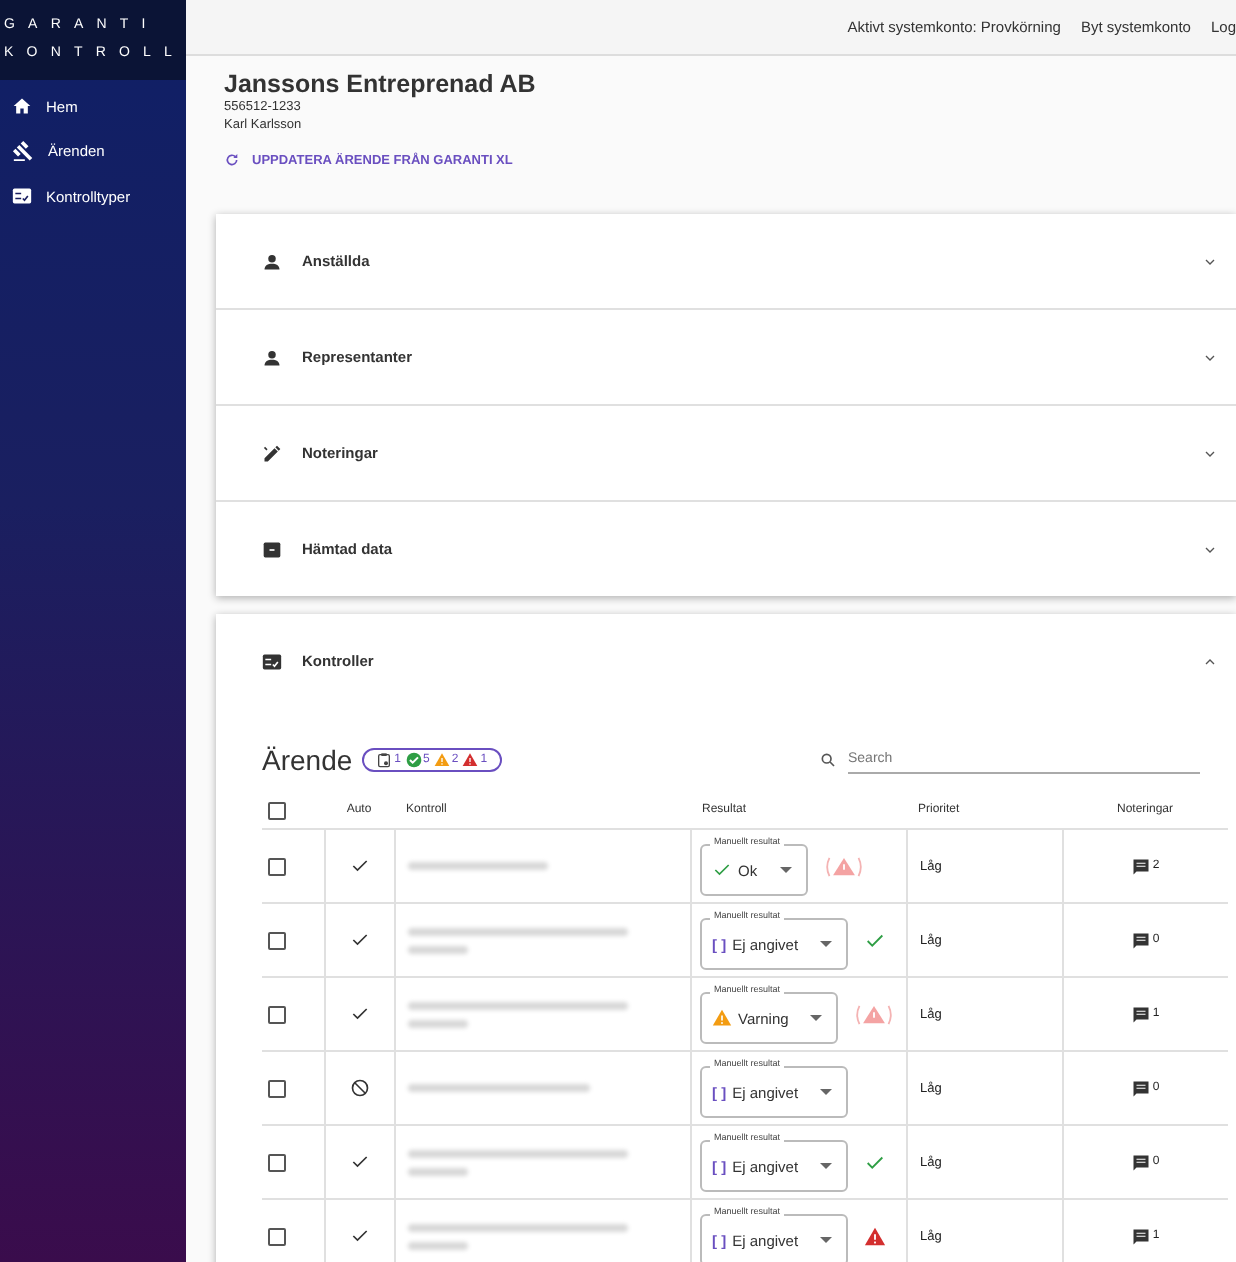 The width and height of the screenshot is (1236, 1262). I want to click on company-name: Janssons Entreprenad AB, so click(381, 84).